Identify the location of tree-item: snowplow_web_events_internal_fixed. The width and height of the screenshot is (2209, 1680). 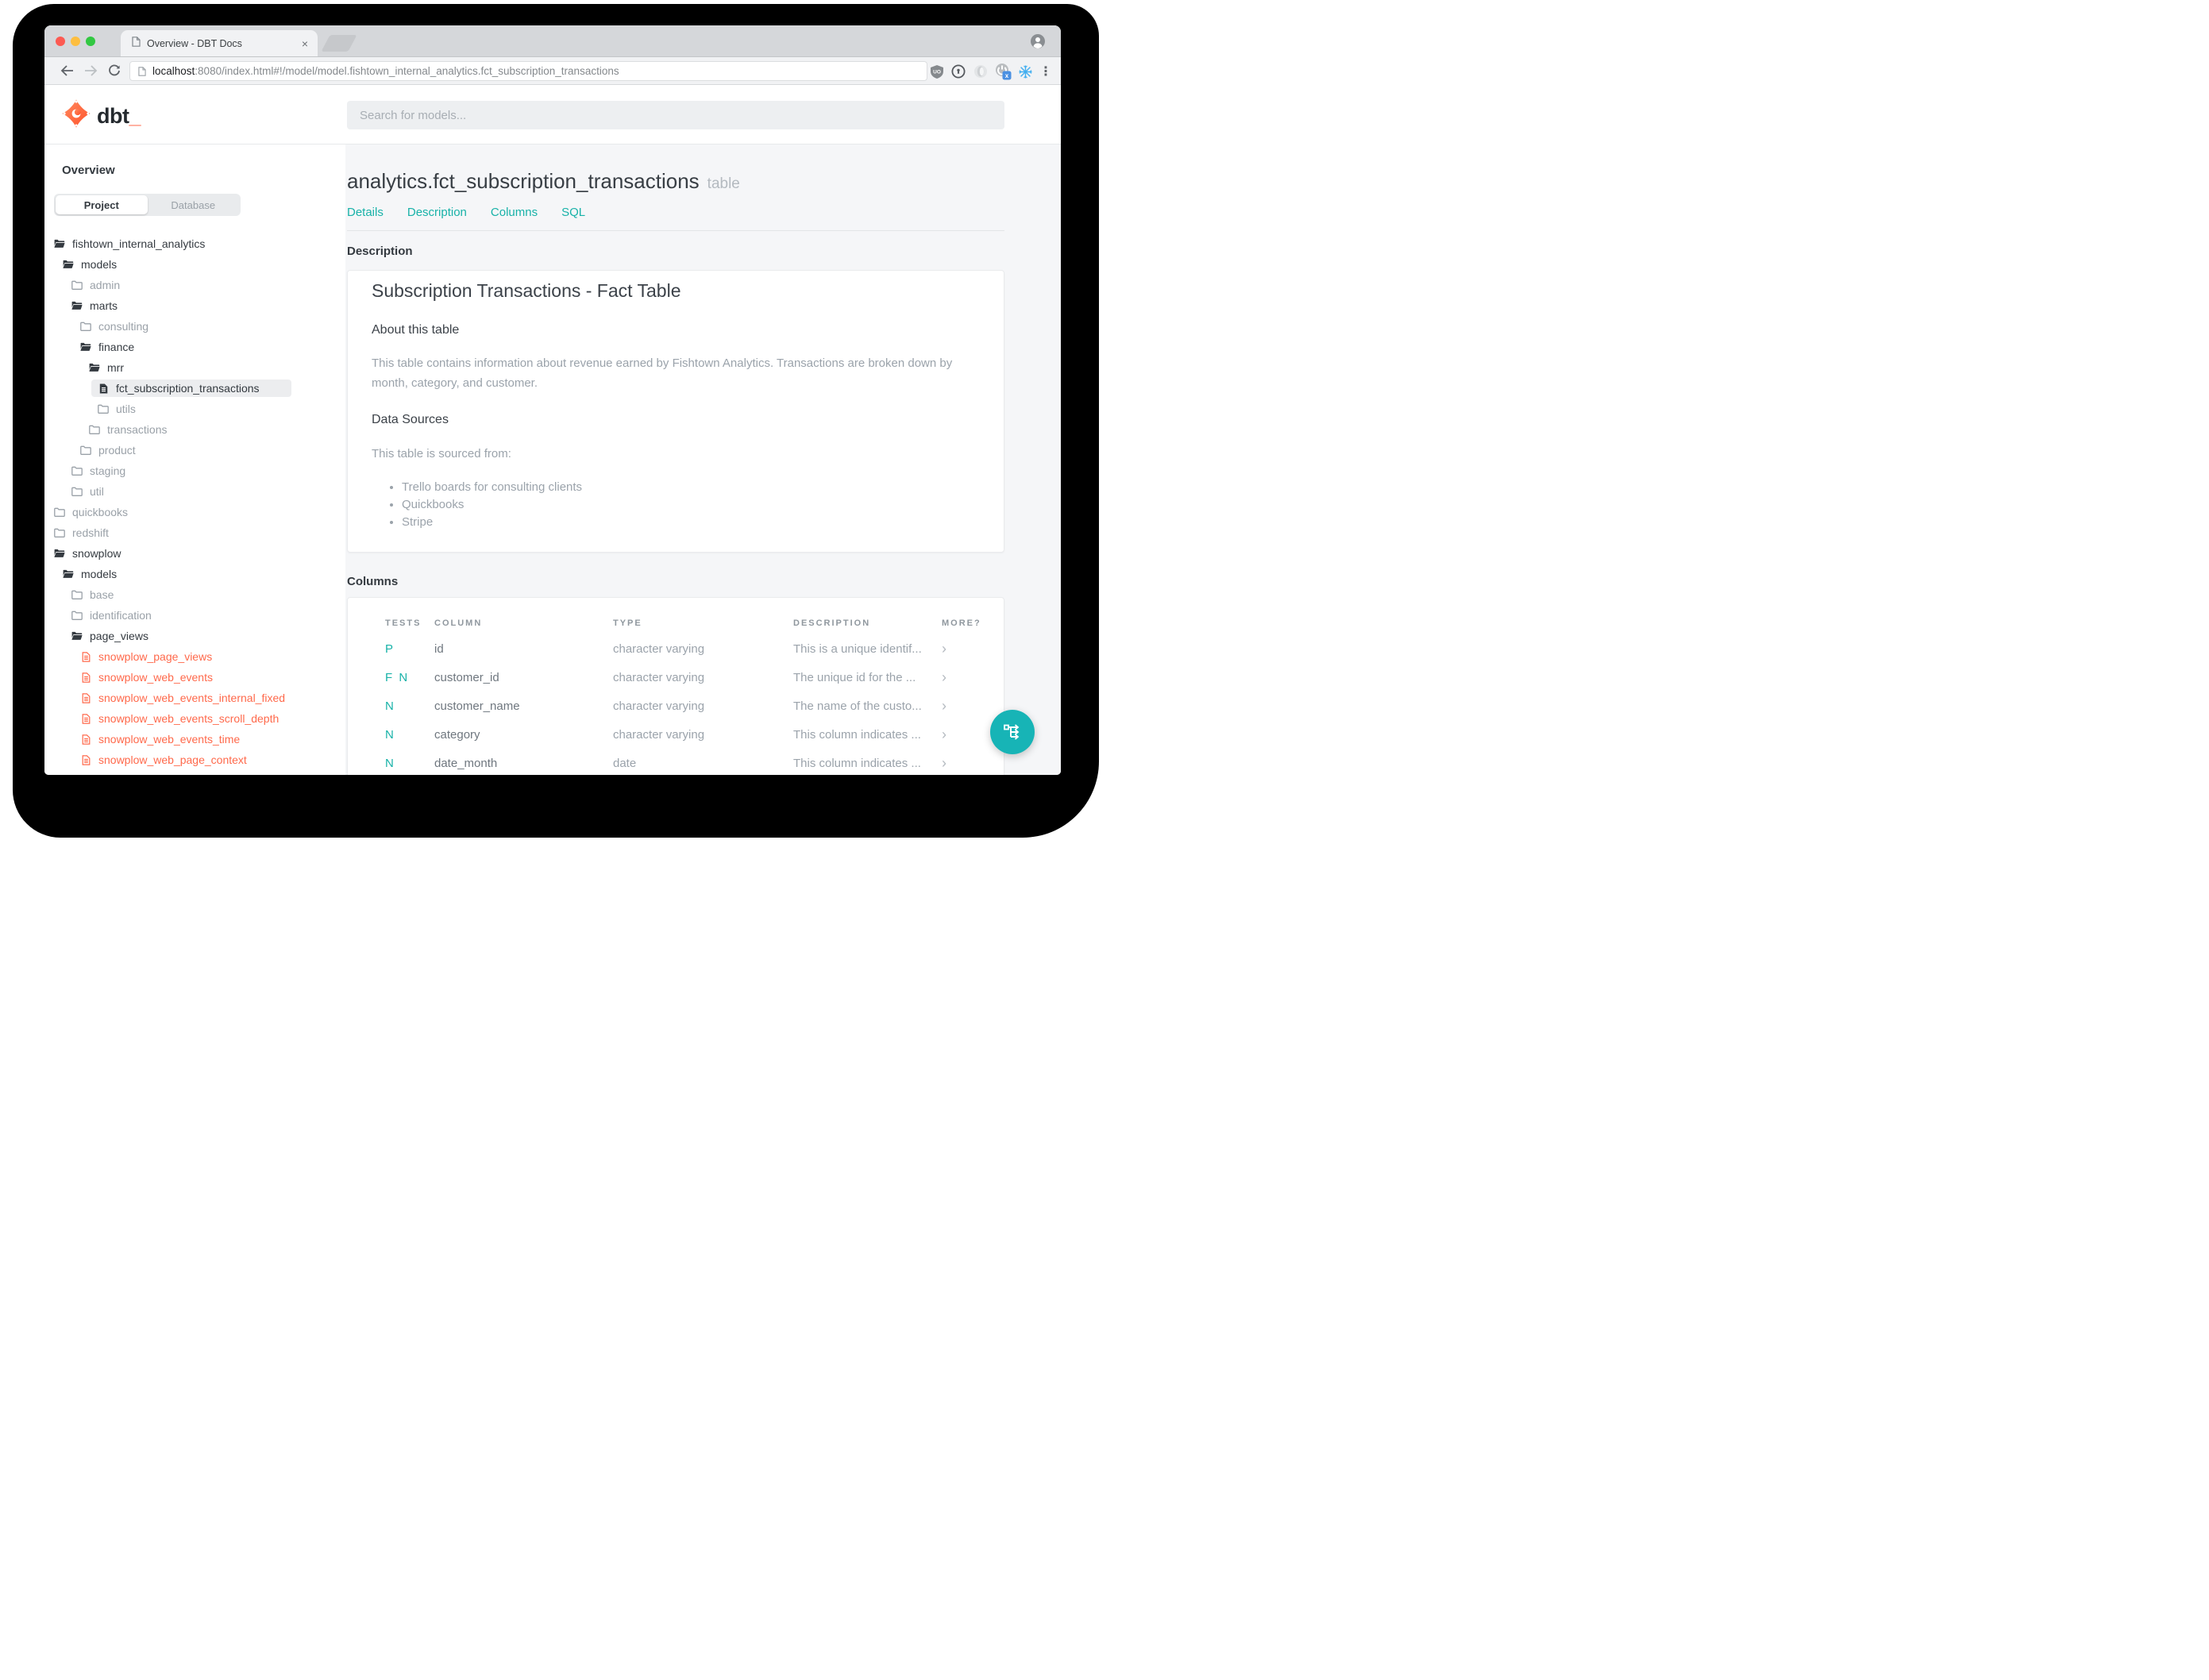
(195, 698).